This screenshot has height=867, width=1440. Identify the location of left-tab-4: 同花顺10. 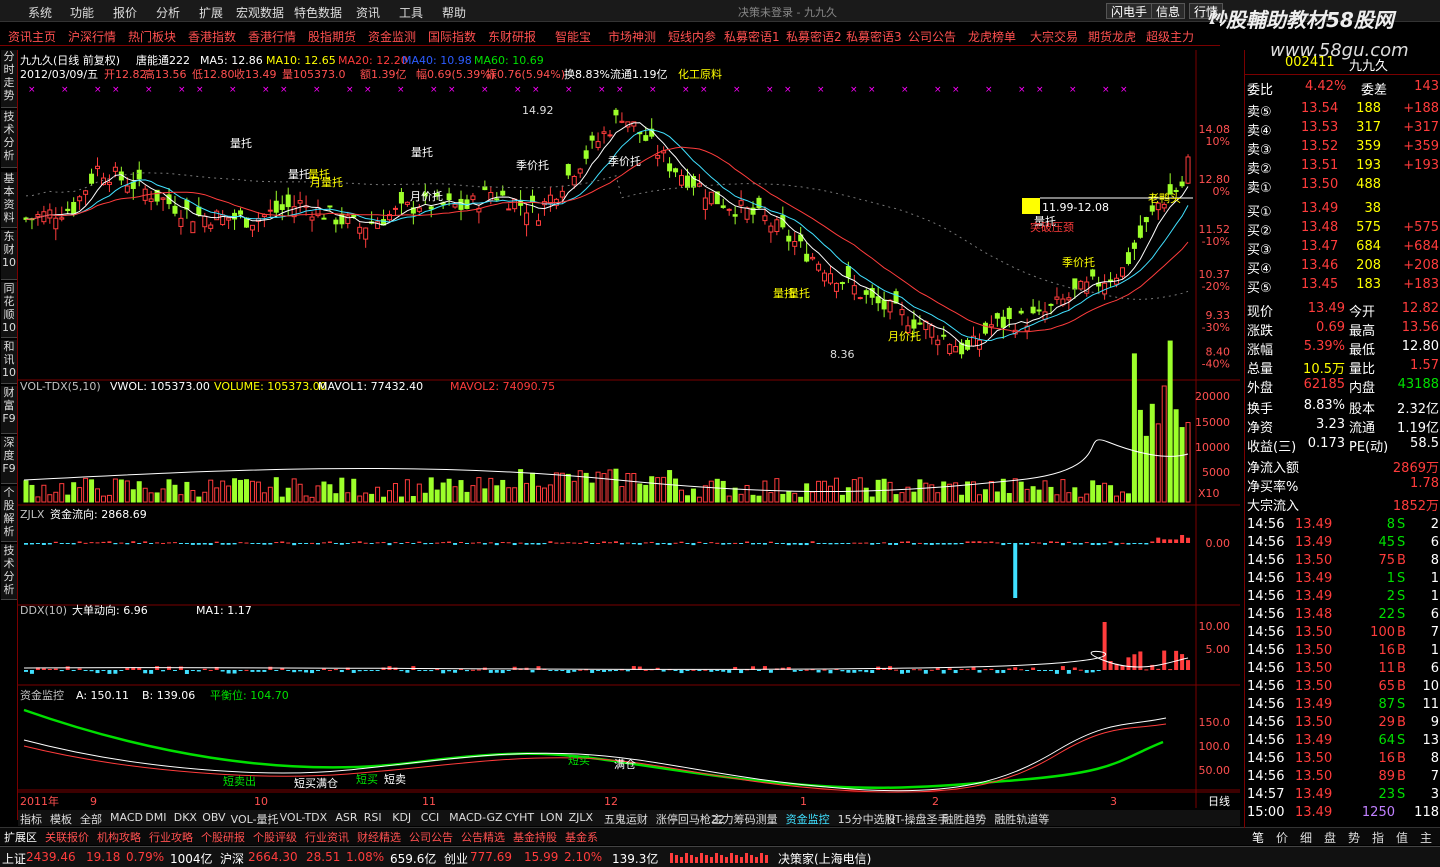
(9, 310).